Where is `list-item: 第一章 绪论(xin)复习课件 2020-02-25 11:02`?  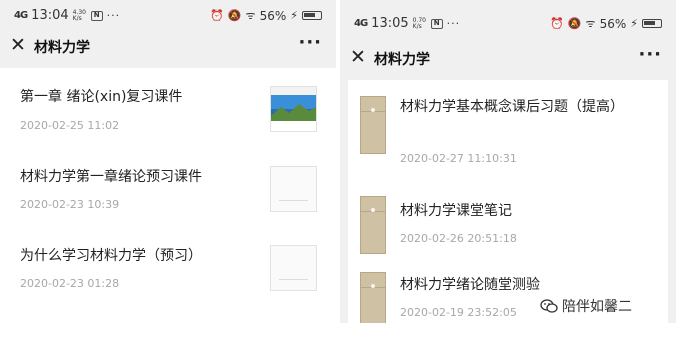
list-item: 第一章 绪论(xin)复习课件 2020-02-25 11:02 is located at coordinates (168, 109).